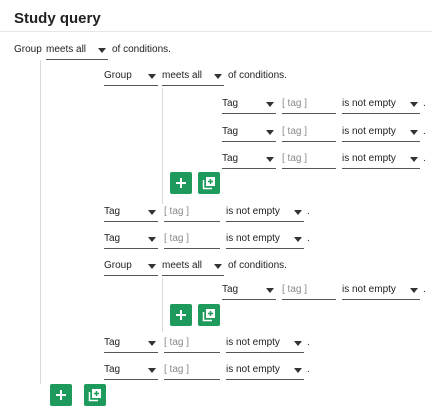 This screenshot has width=432, height=410. Describe the element at coordinates (57, 18) in the screenshot. I see `page-title: Study query` at that location.